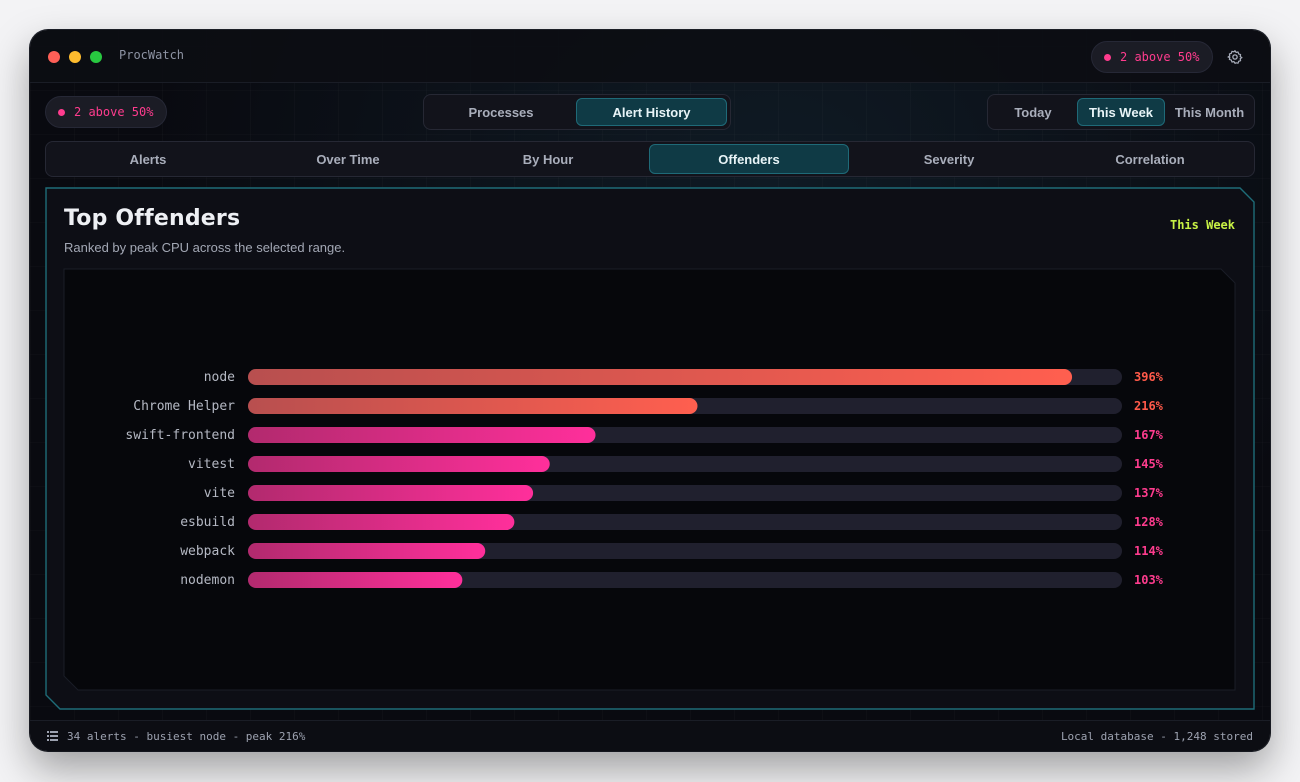 The width and height of the screenshot is (1300, 782). What do you see at coordinates (1149, 551) in the screenshot?
I see `bar-value-label: 114%` at bounding box center [1149, 551].